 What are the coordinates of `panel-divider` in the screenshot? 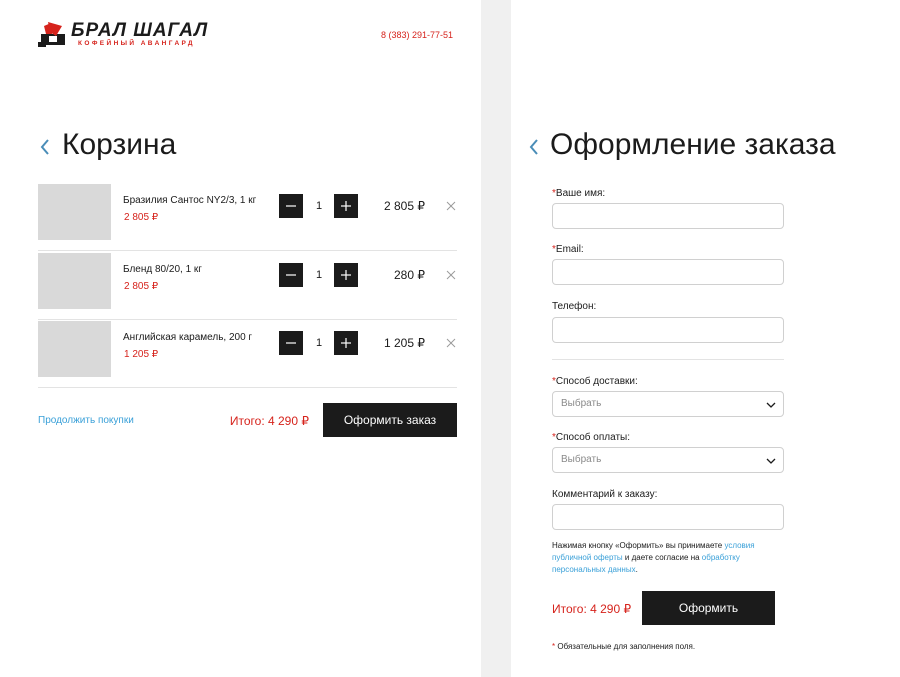 It's located at (496, 338).